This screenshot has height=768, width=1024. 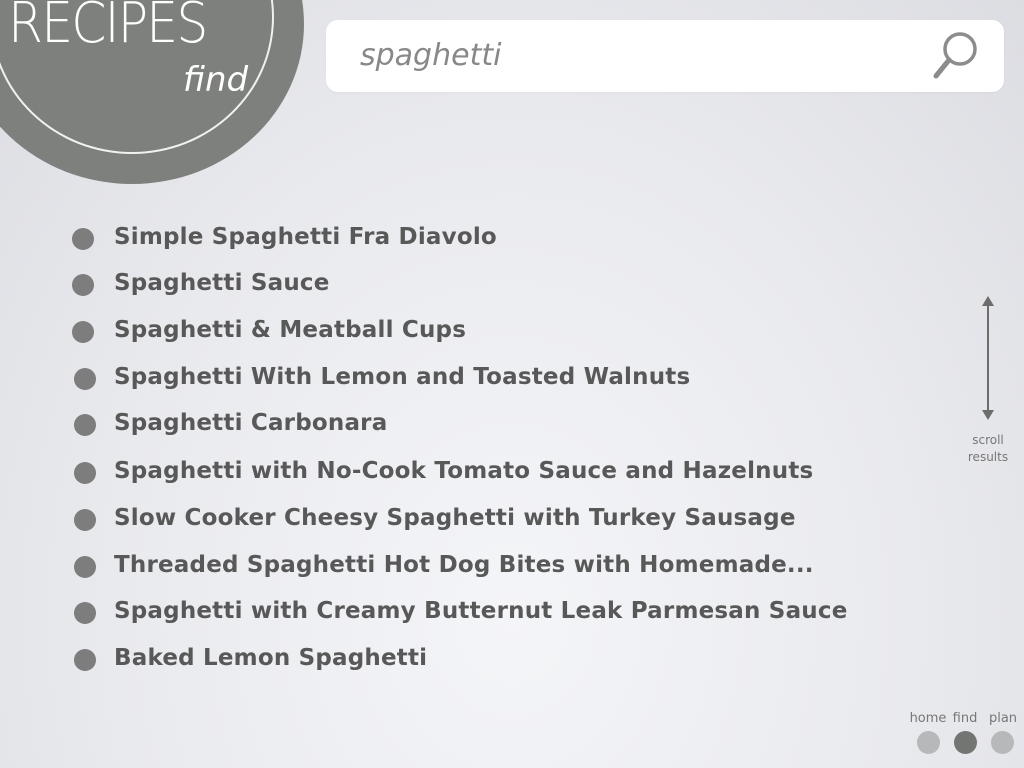 I want to click on nav-plan-button, so click(x=1002, y=742).